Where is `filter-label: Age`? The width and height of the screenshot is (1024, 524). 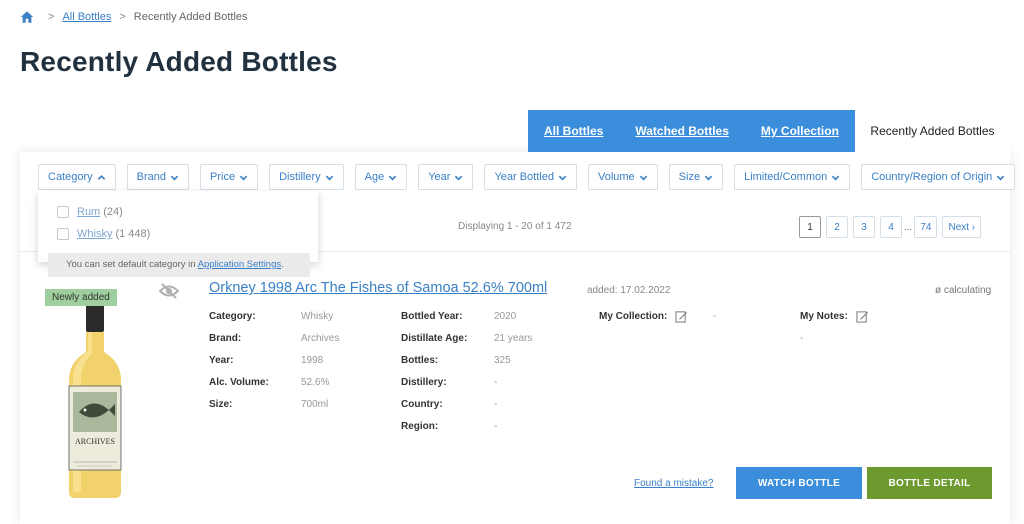
filter-label: Age is located at coordinates (374, 177).